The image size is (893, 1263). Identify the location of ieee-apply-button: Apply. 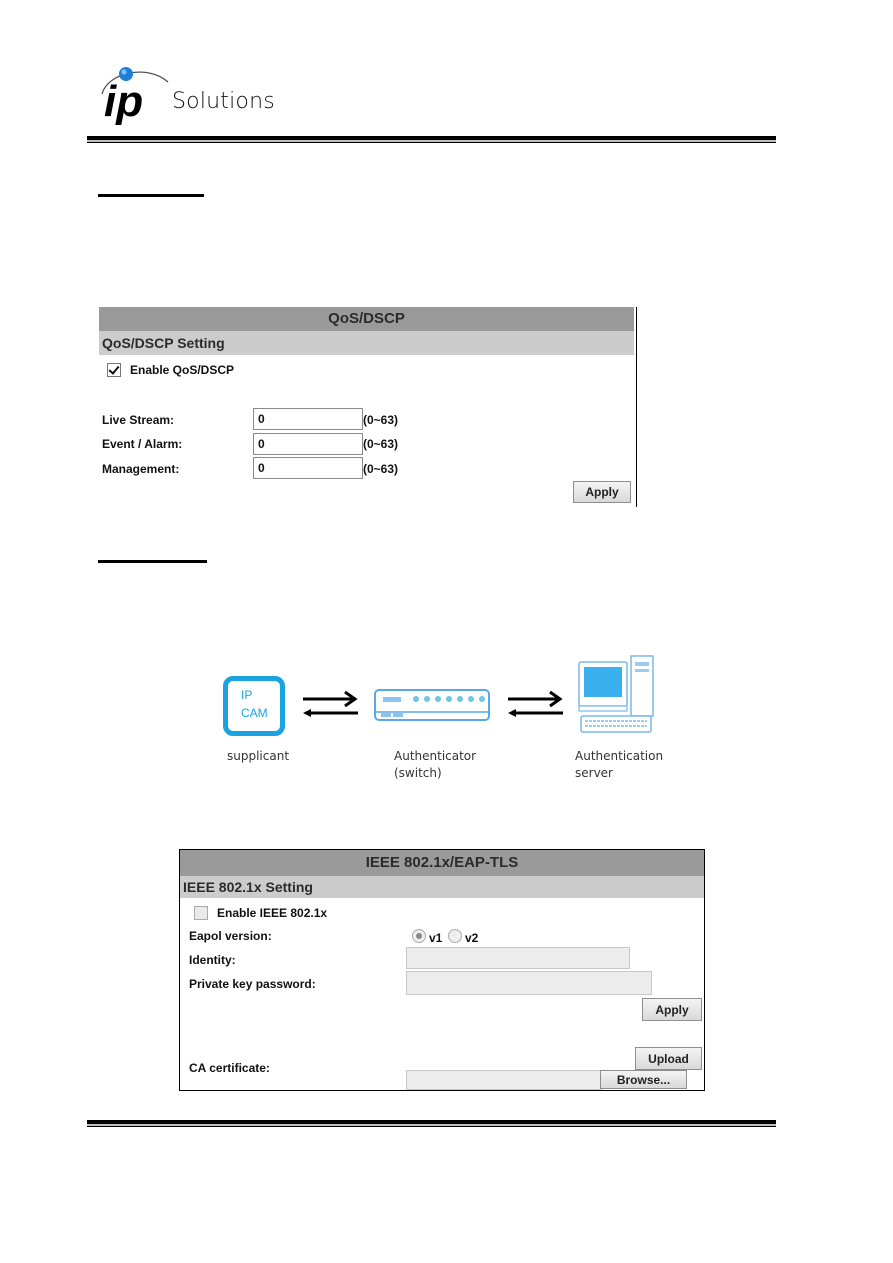
(672, 1009).